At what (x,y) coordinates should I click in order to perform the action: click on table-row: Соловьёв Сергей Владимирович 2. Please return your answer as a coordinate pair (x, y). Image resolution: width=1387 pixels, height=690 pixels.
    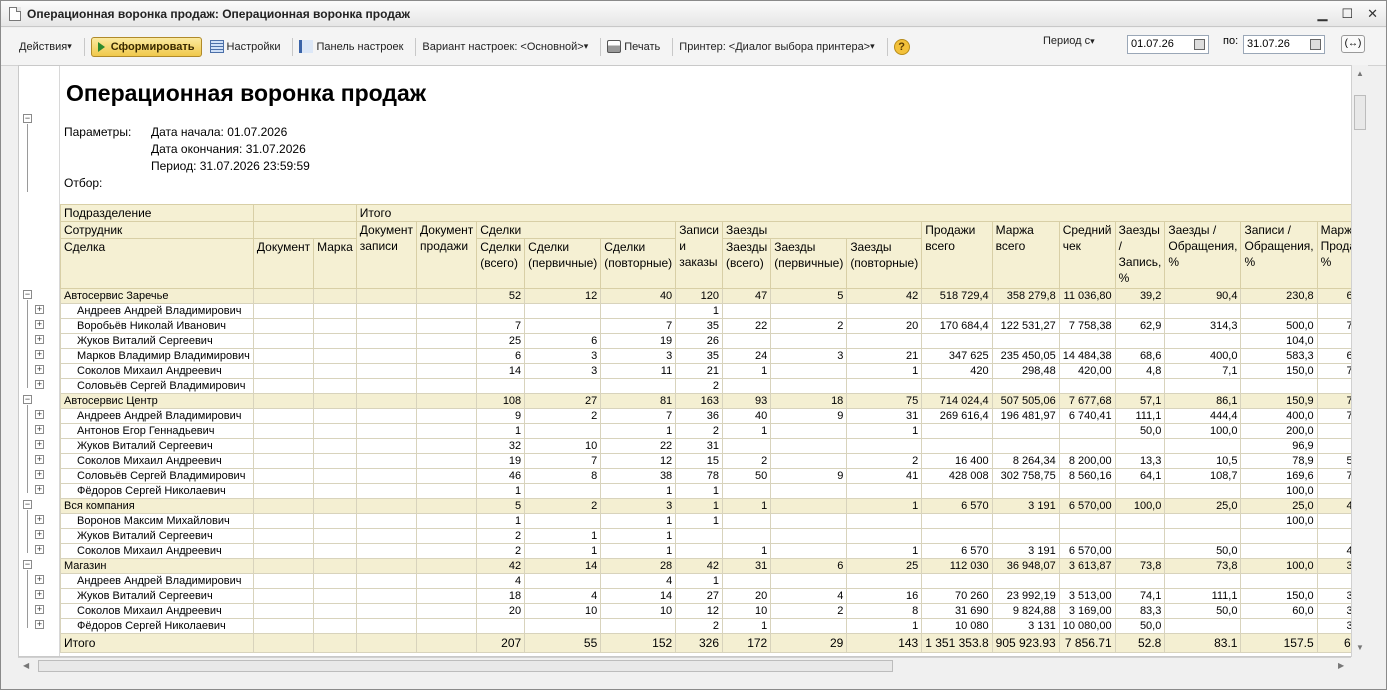
    Looking at the image, I should click on (713, 386).